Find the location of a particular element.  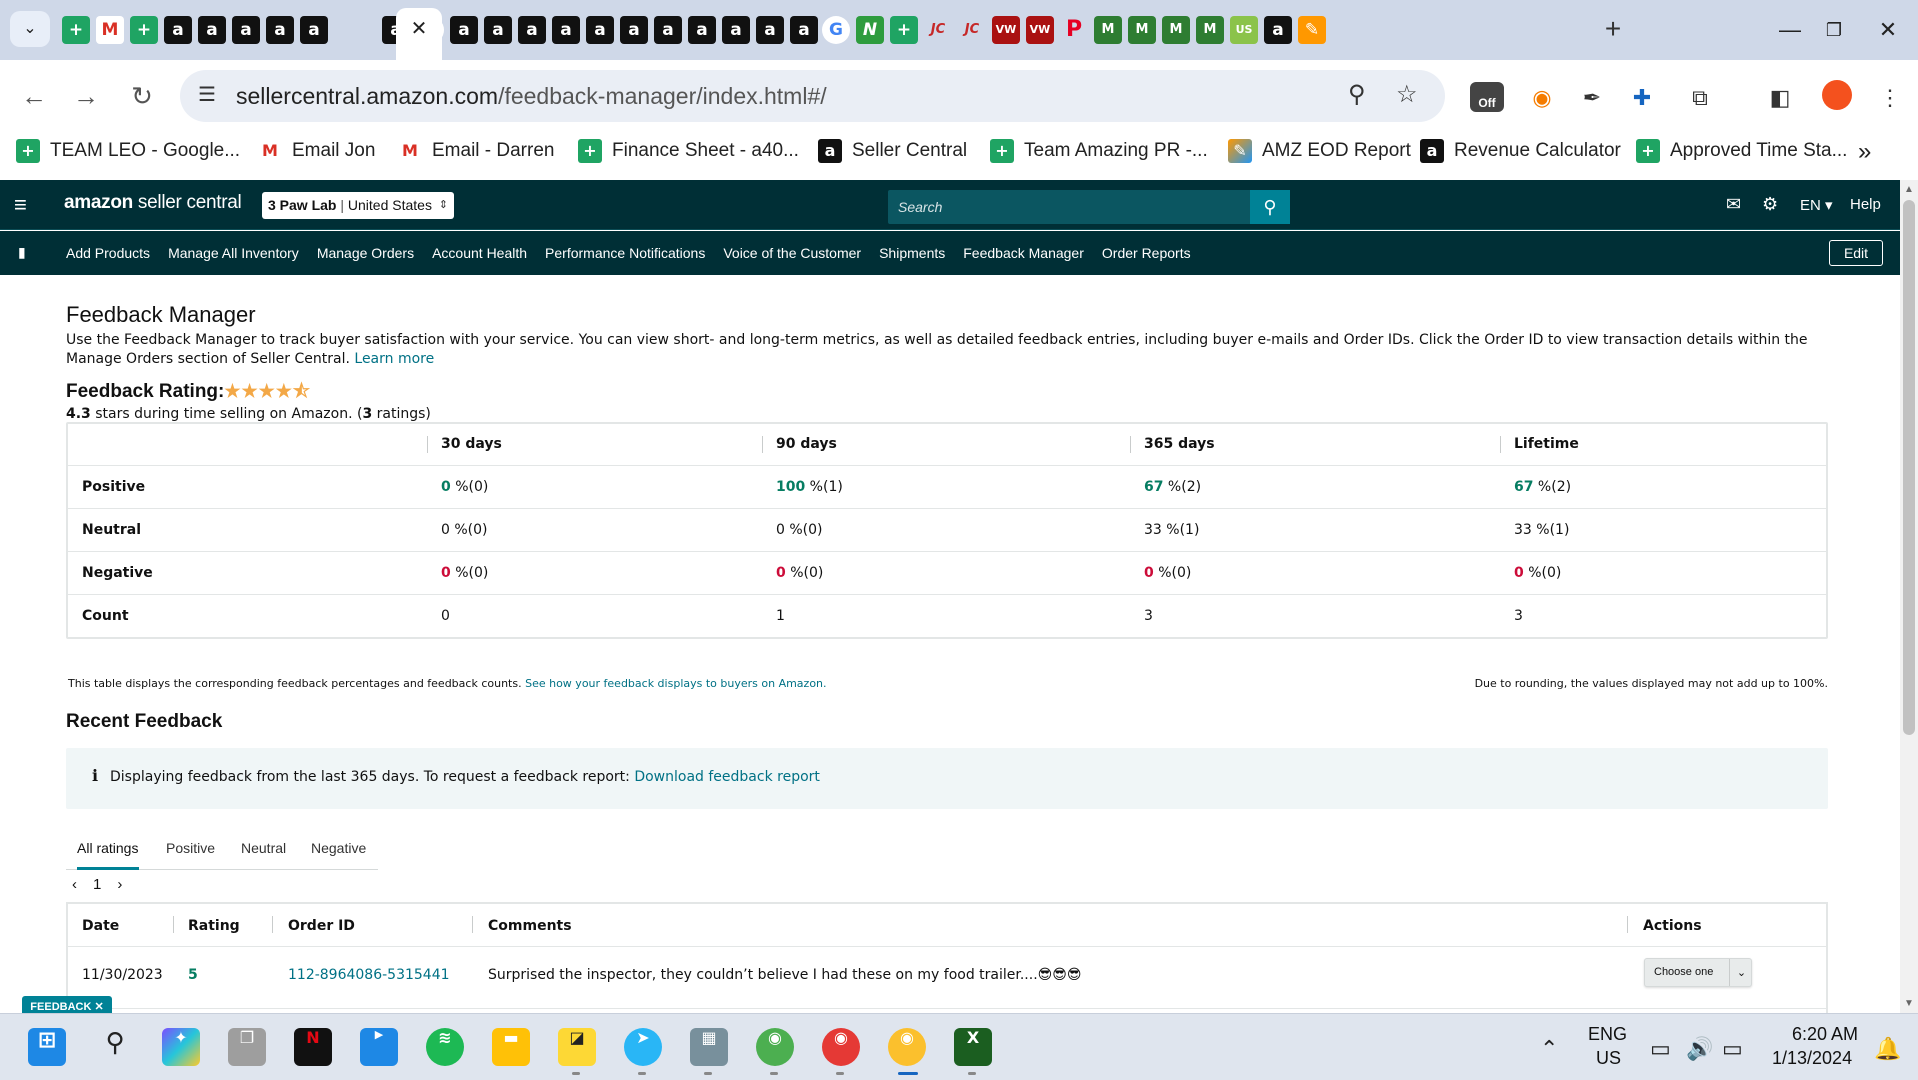

region-indicator: US is located at coordinates (1608, 1058).